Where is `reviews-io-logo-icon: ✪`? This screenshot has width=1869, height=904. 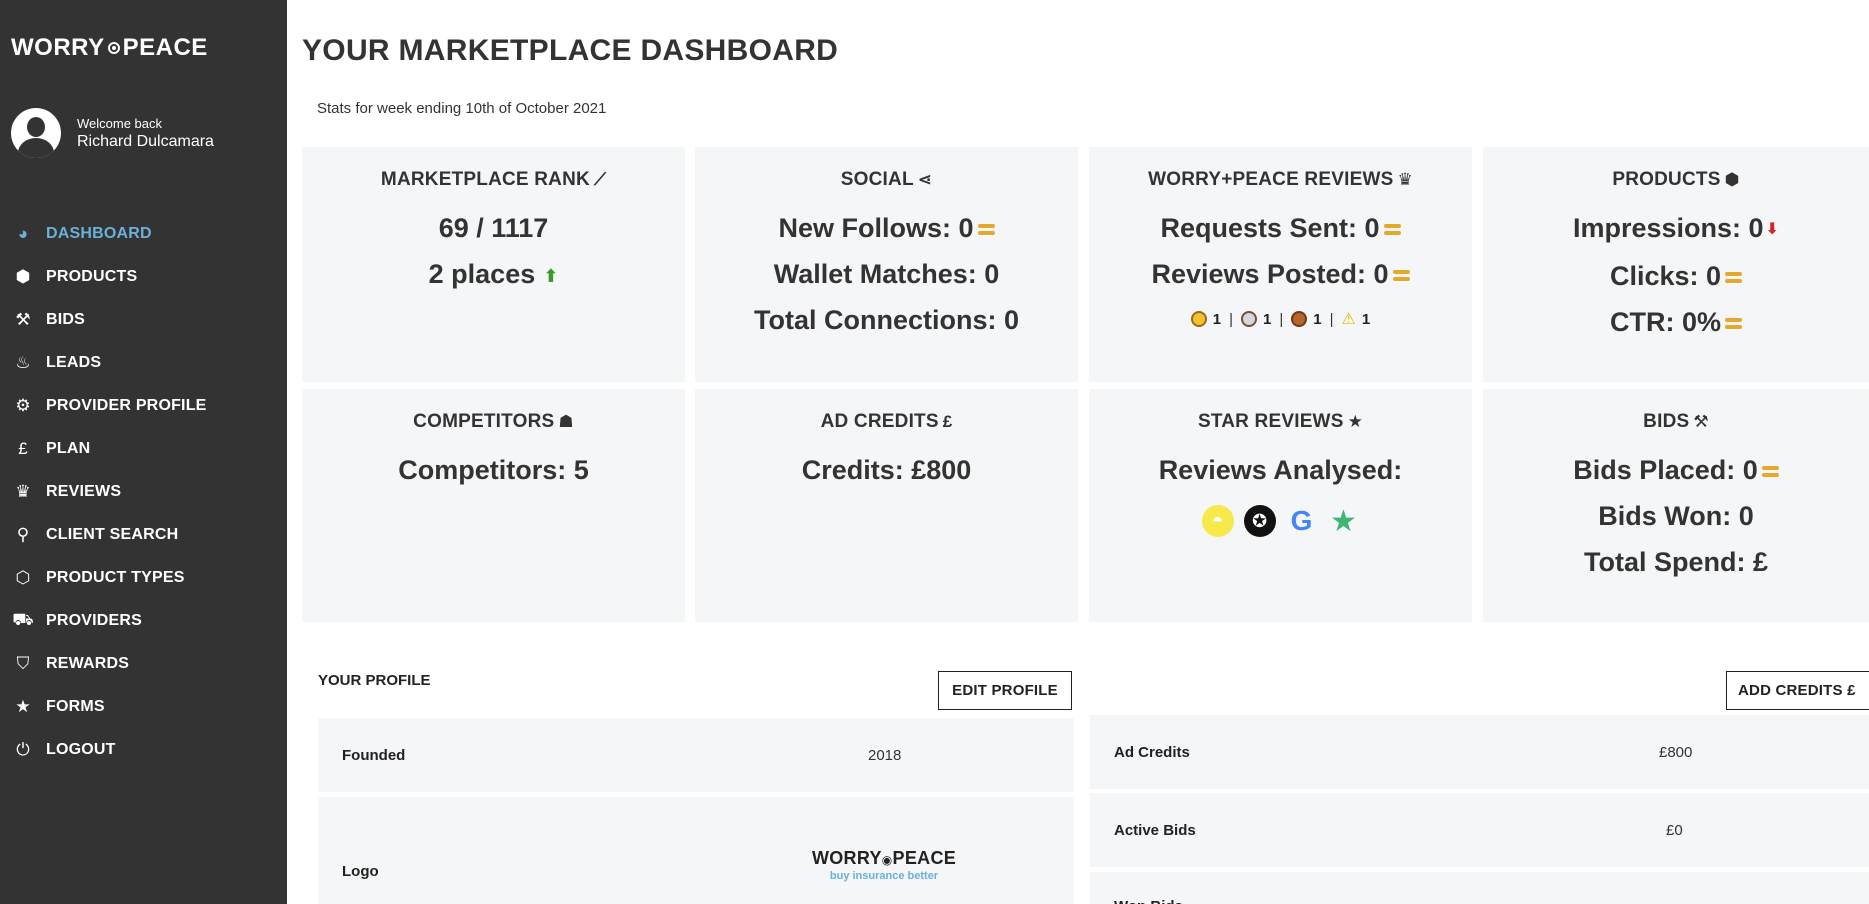
reviews-io-logo-icon: ✪ is located at coordinates (1259, 521).